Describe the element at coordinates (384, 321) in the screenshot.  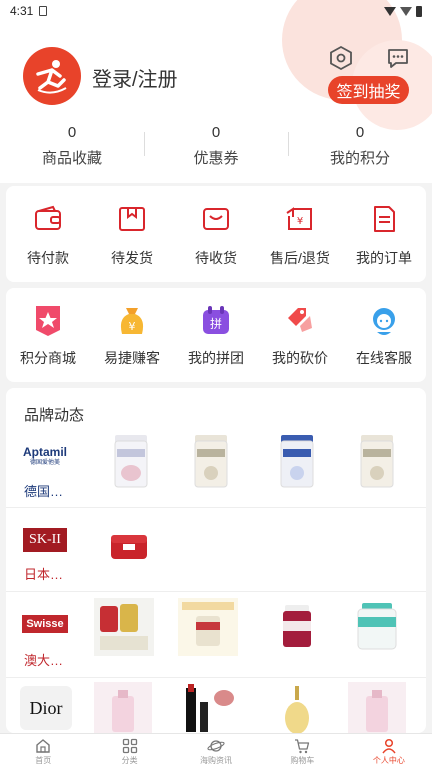
I see `customer-service-icon` at that location.